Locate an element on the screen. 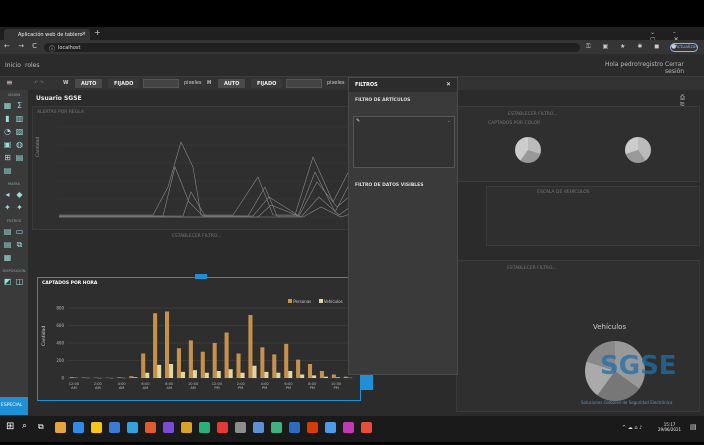  taskbar-app-17-icon is located at coordinates (348, 427).